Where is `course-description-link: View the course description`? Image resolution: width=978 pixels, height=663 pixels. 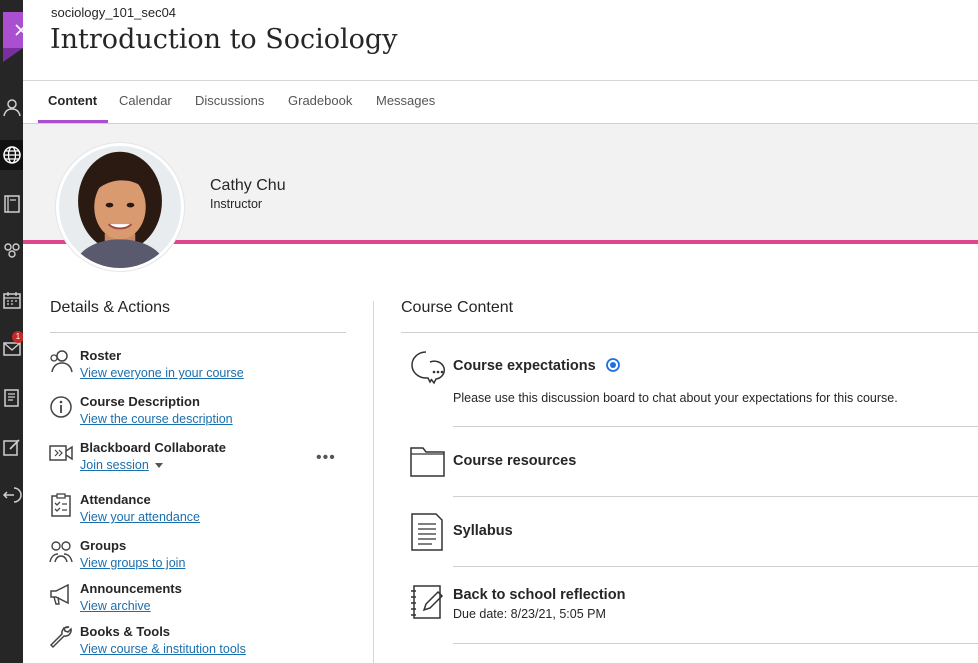
course-description-link: View the course description is located at coordinates (156, 419).